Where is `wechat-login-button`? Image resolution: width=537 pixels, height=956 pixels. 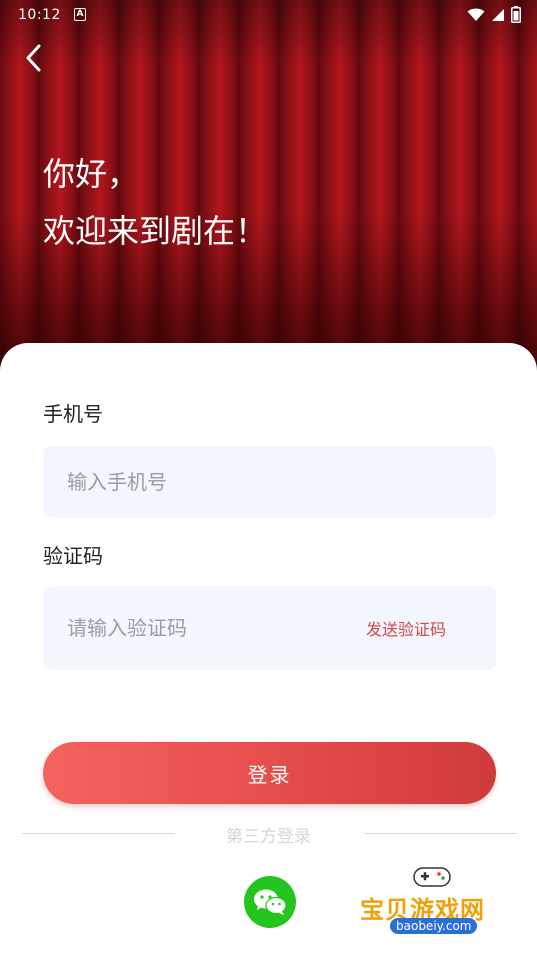 wechat-login-button is located at coordinates (270, 902).